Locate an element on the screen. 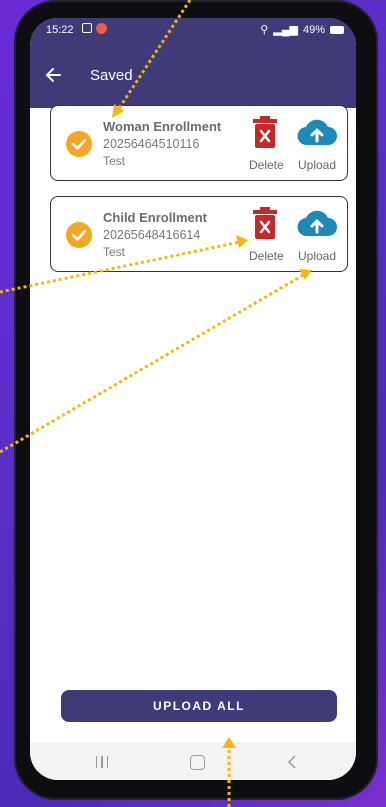  system-nav-bar is located at coordinates (193, 761).